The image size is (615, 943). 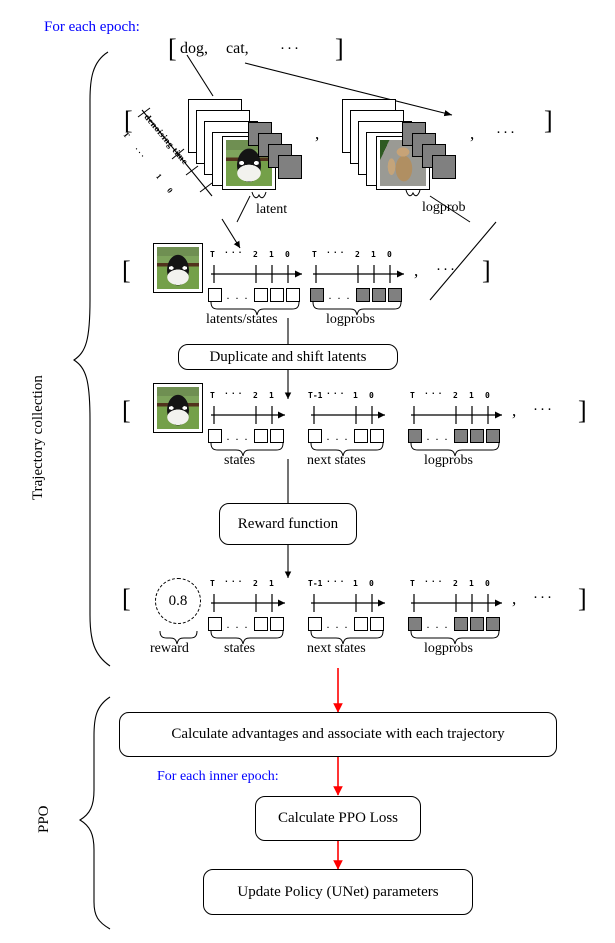 What do you see at coordinates (355, 583) in the screenshot?
I see `row4-next-tick-1: 1` at bounding box center [355, 583].